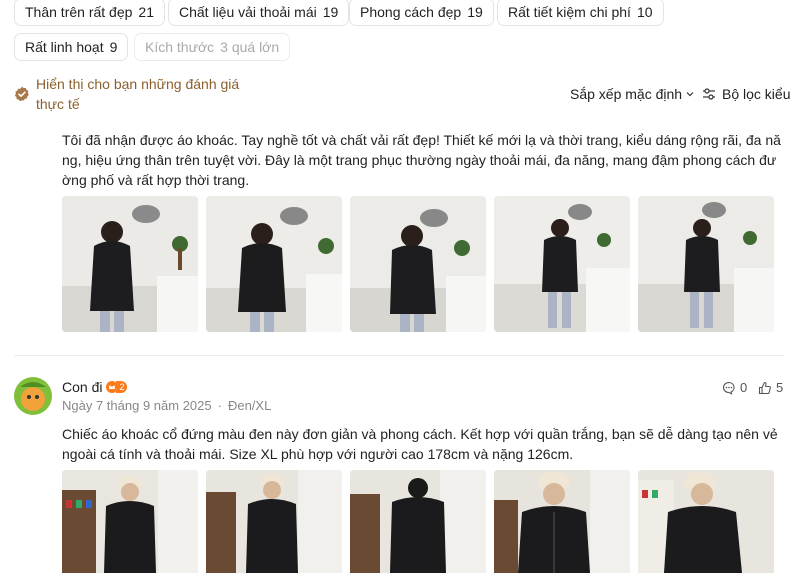 This screenshot has height=573, width=800. I want to click on tag-chip: Rất linh hoạt 9, so click(71, 47).